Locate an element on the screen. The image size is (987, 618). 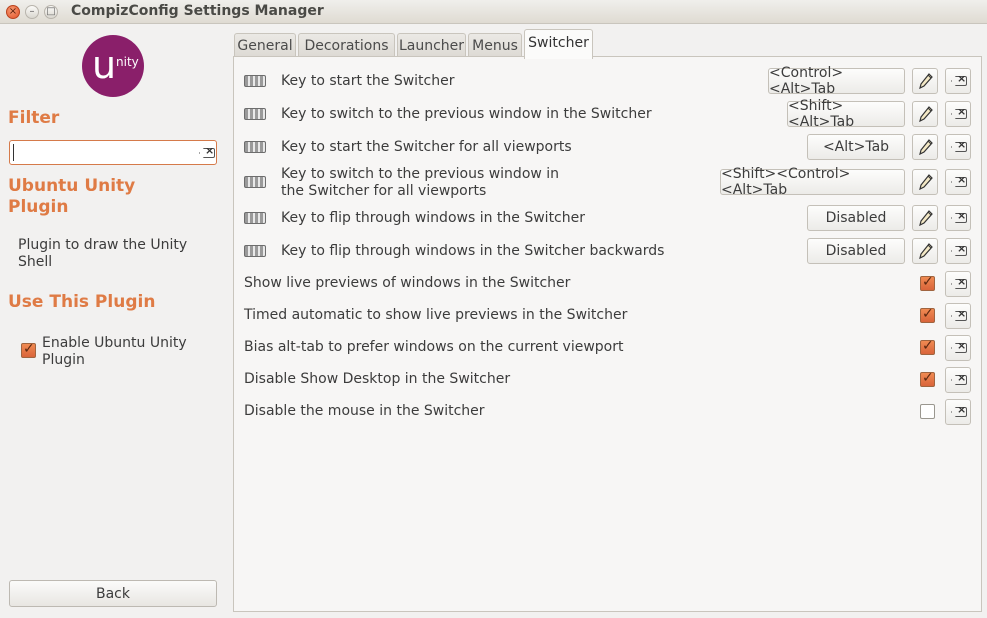
filter-field is located at coordinates (113, 152).